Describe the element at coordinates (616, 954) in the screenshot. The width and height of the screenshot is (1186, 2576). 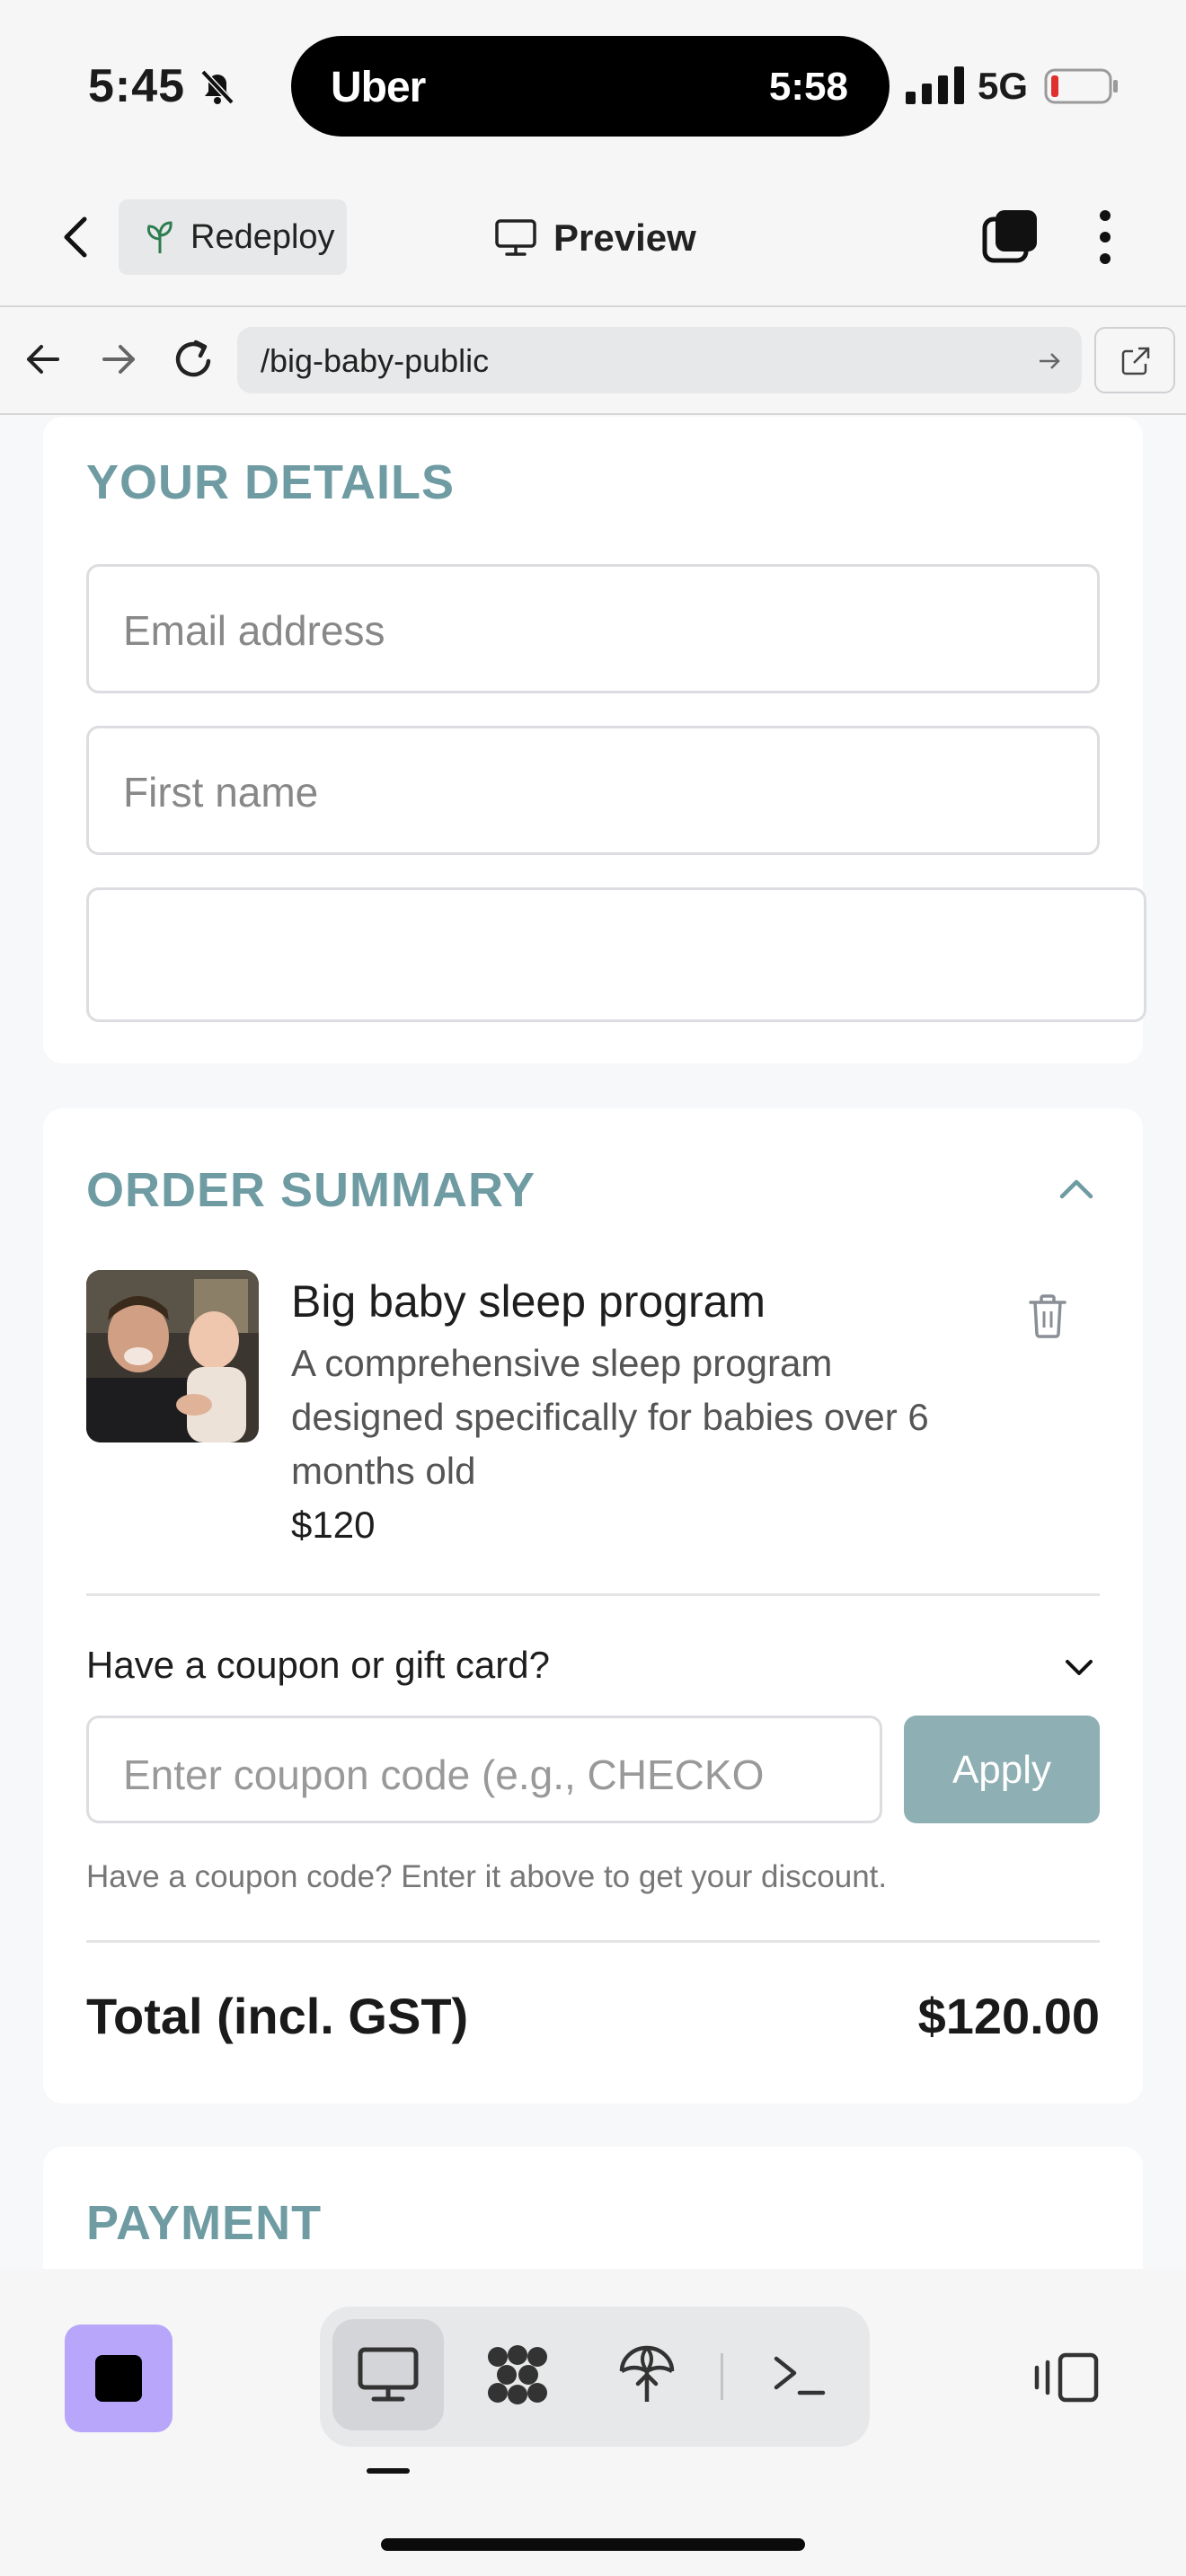
I see `extra-field` at that location.